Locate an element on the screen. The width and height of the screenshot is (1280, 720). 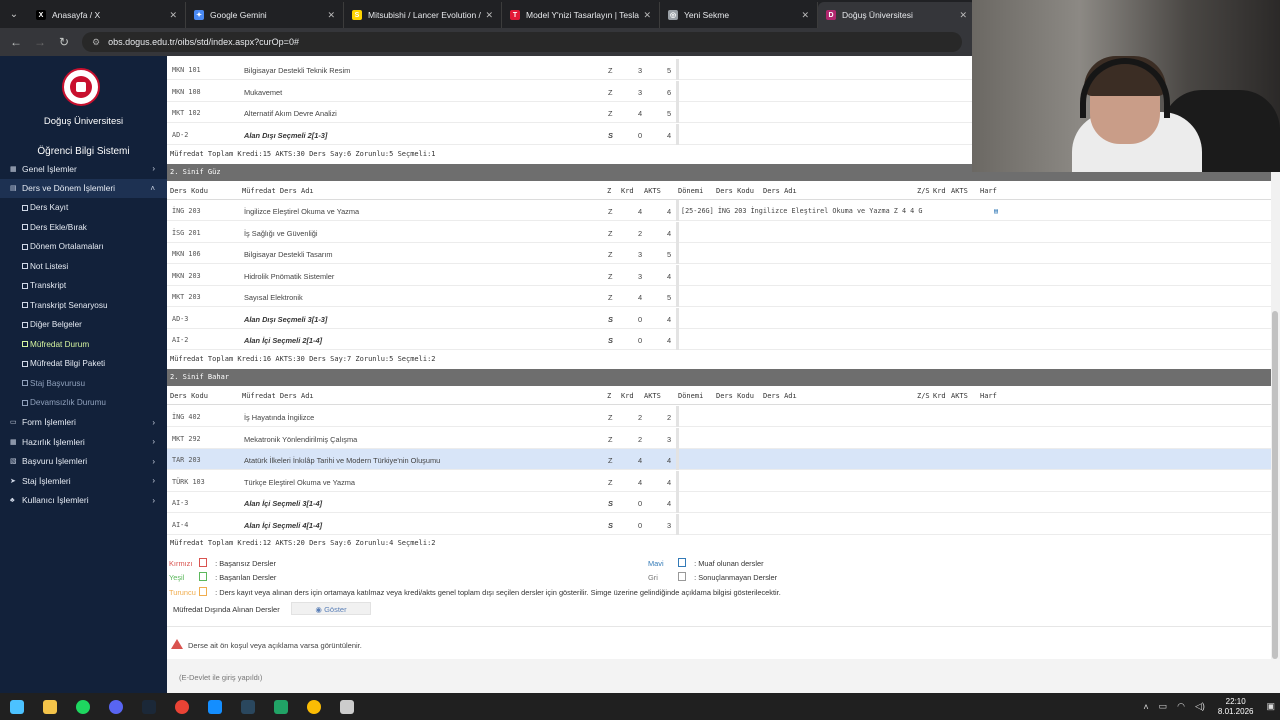
app2-icon is located at coordinates (346, 706).